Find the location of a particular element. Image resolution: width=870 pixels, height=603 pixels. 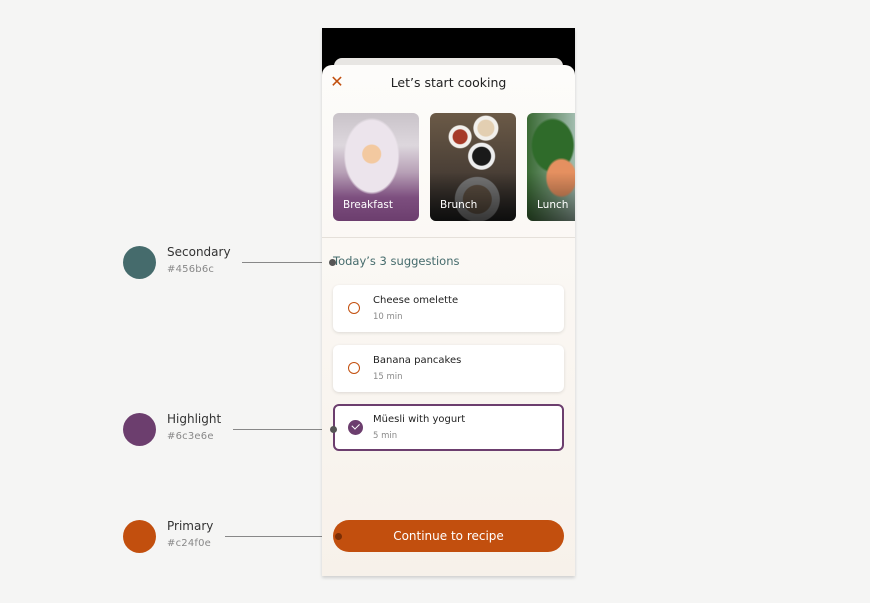

highlight-swatch is located at coordinates (139, 429).